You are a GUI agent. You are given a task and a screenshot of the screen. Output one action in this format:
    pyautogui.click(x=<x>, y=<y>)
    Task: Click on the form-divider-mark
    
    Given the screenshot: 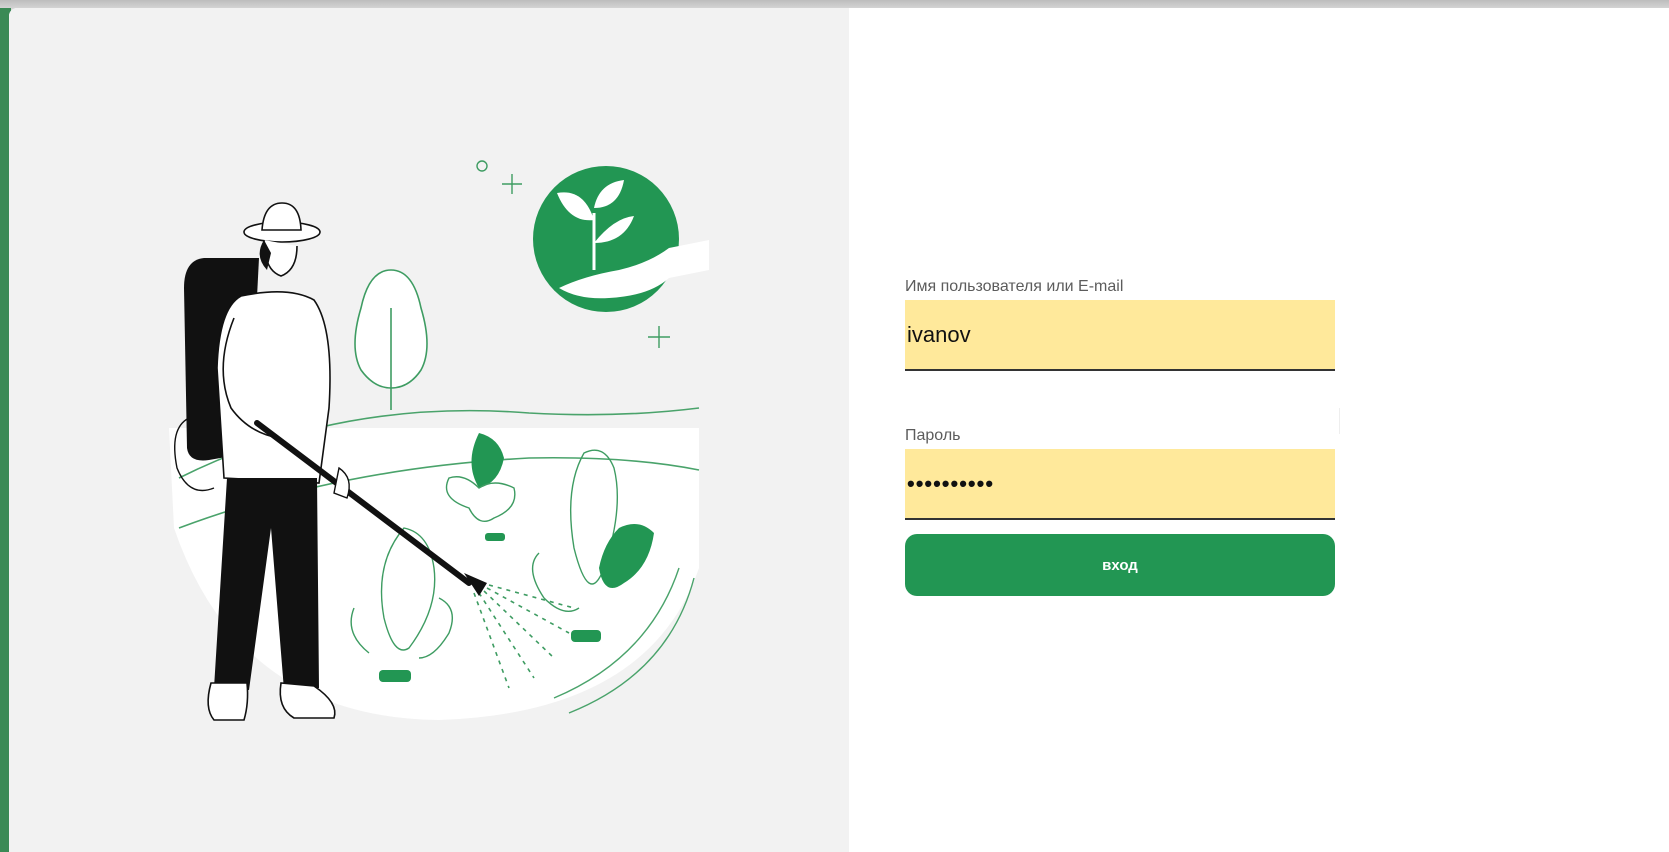 What is the action you would take?
    pyautogui.click(x=1343, y=421)
    